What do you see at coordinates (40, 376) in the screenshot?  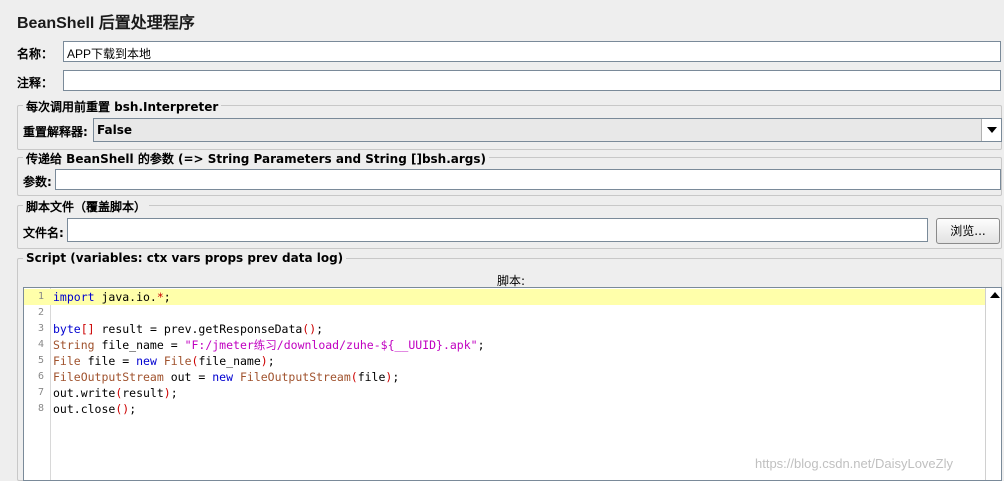 I see `line-number: 6` at bounding box center [40, 376].